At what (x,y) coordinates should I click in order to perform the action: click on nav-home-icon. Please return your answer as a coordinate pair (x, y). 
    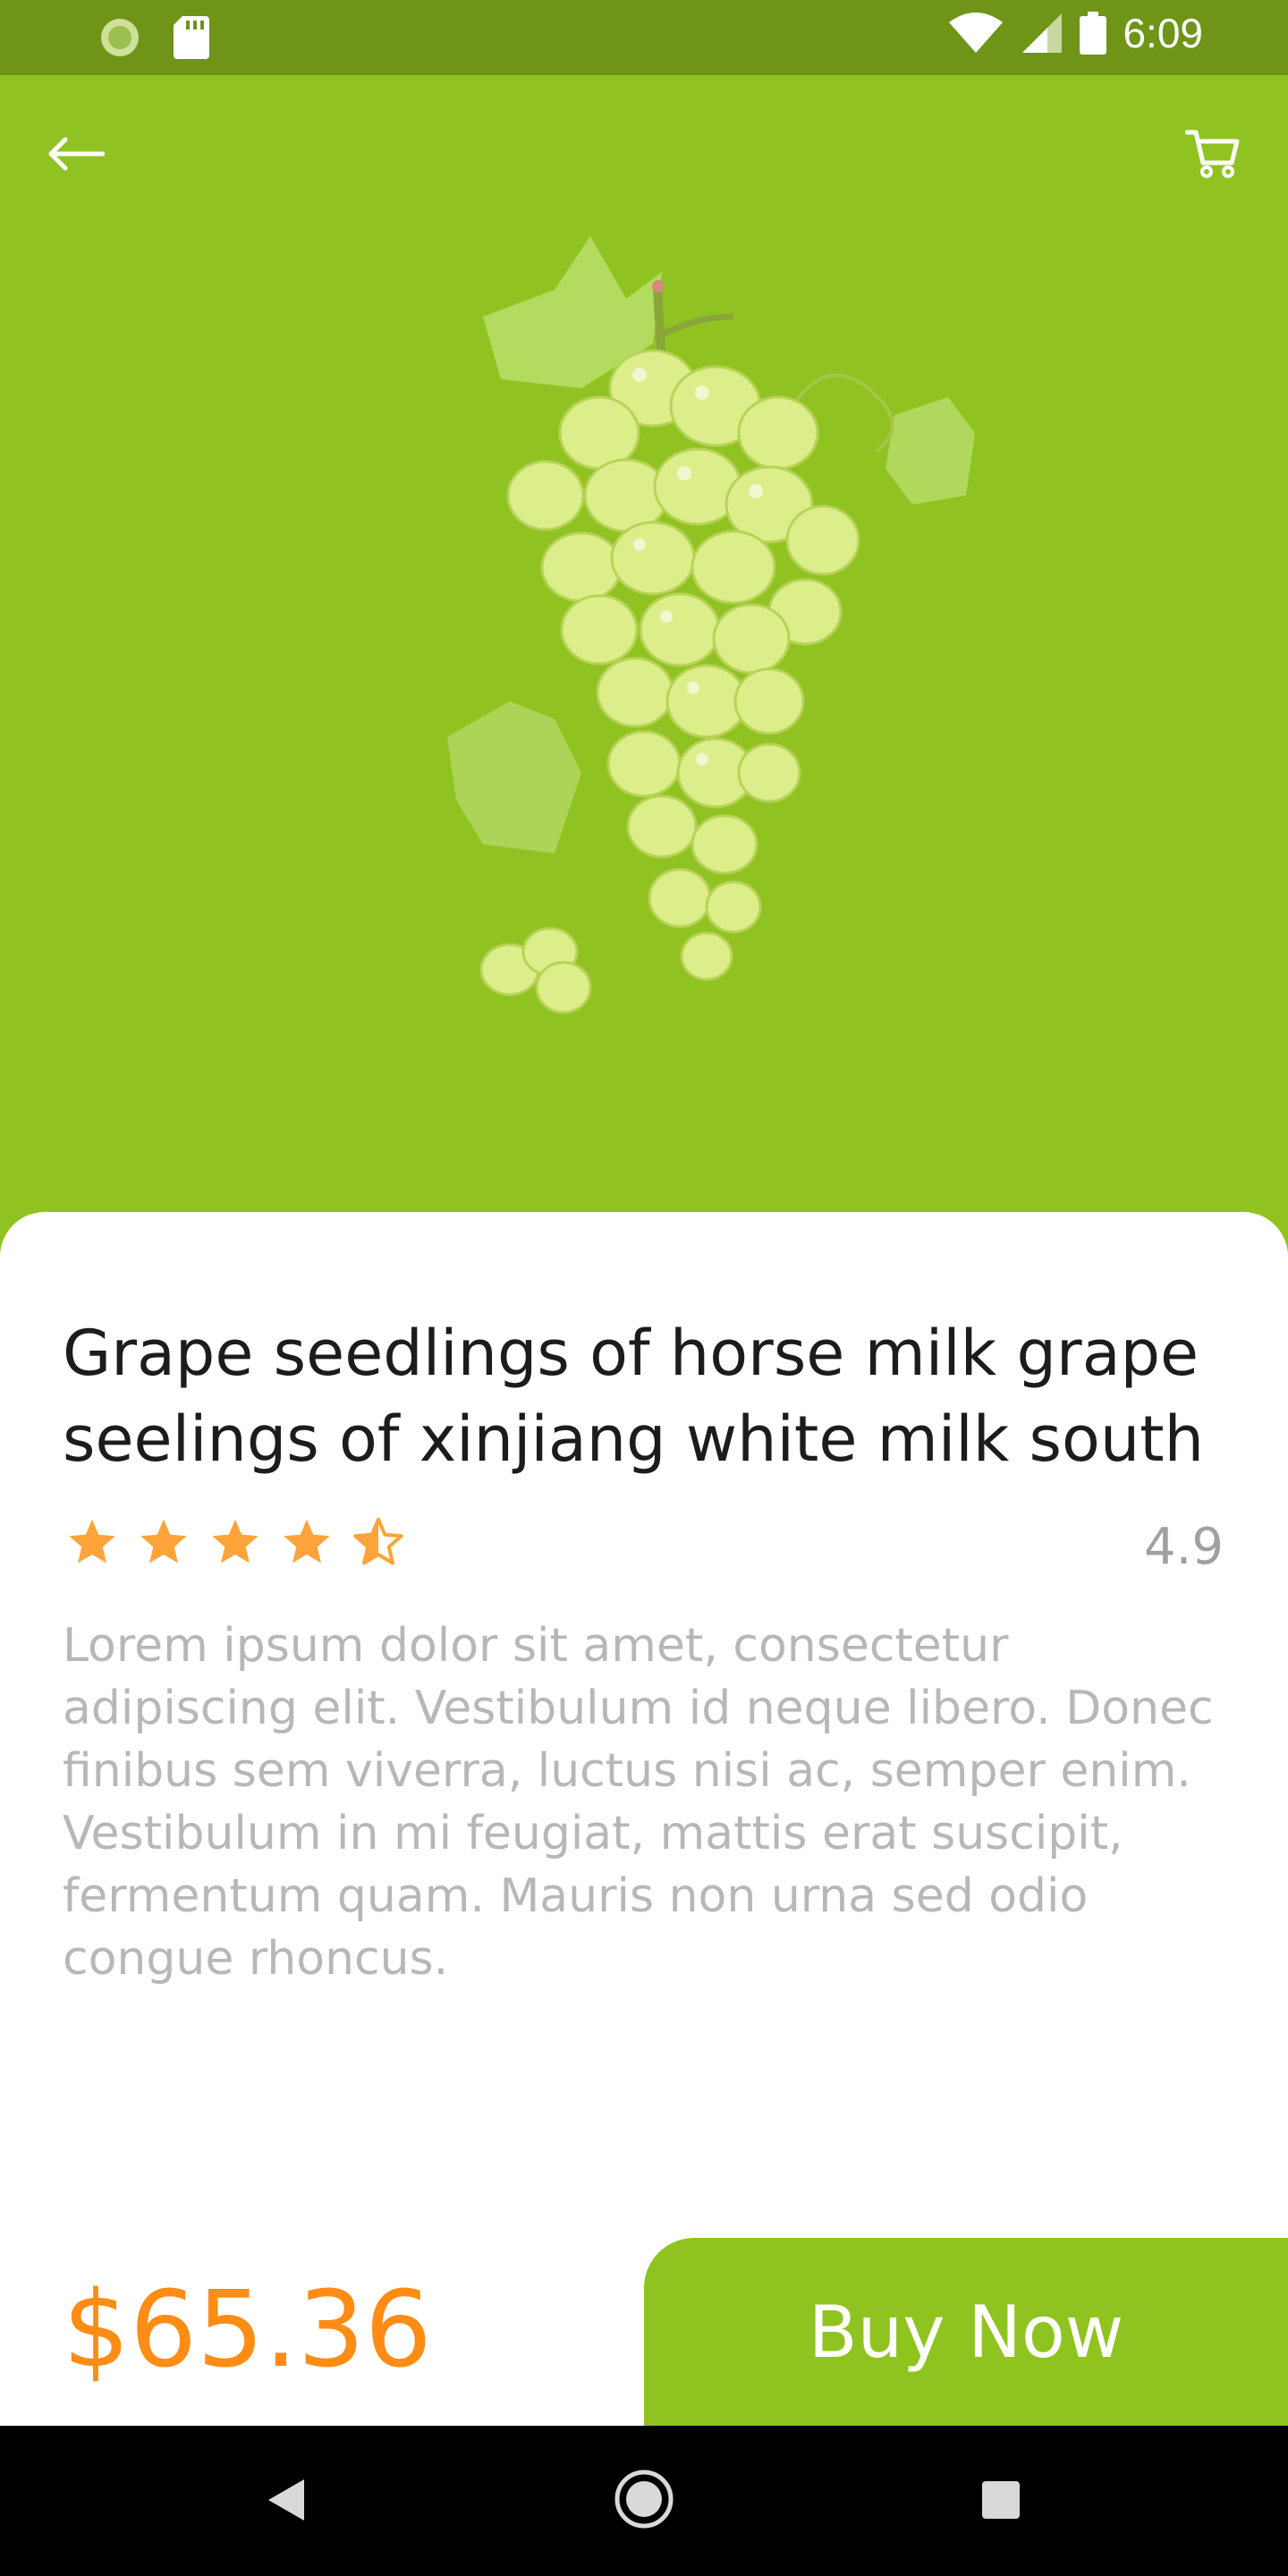
    Looking at the image, I should click on (644, 2499).